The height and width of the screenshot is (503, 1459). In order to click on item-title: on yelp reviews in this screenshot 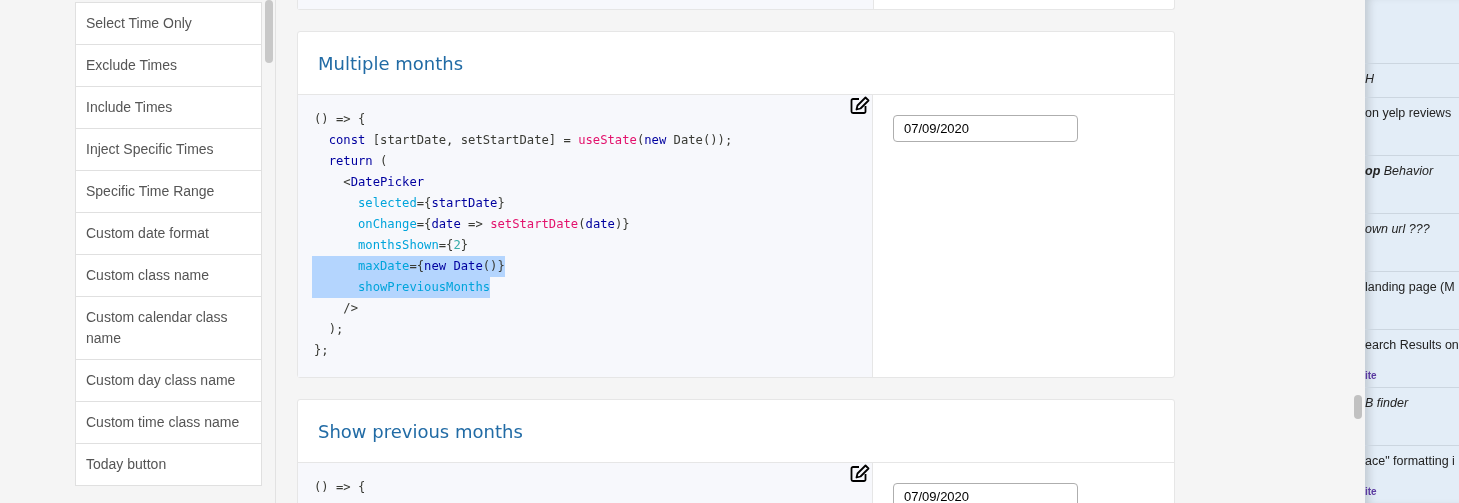, I will do `click(1412, 113)`.